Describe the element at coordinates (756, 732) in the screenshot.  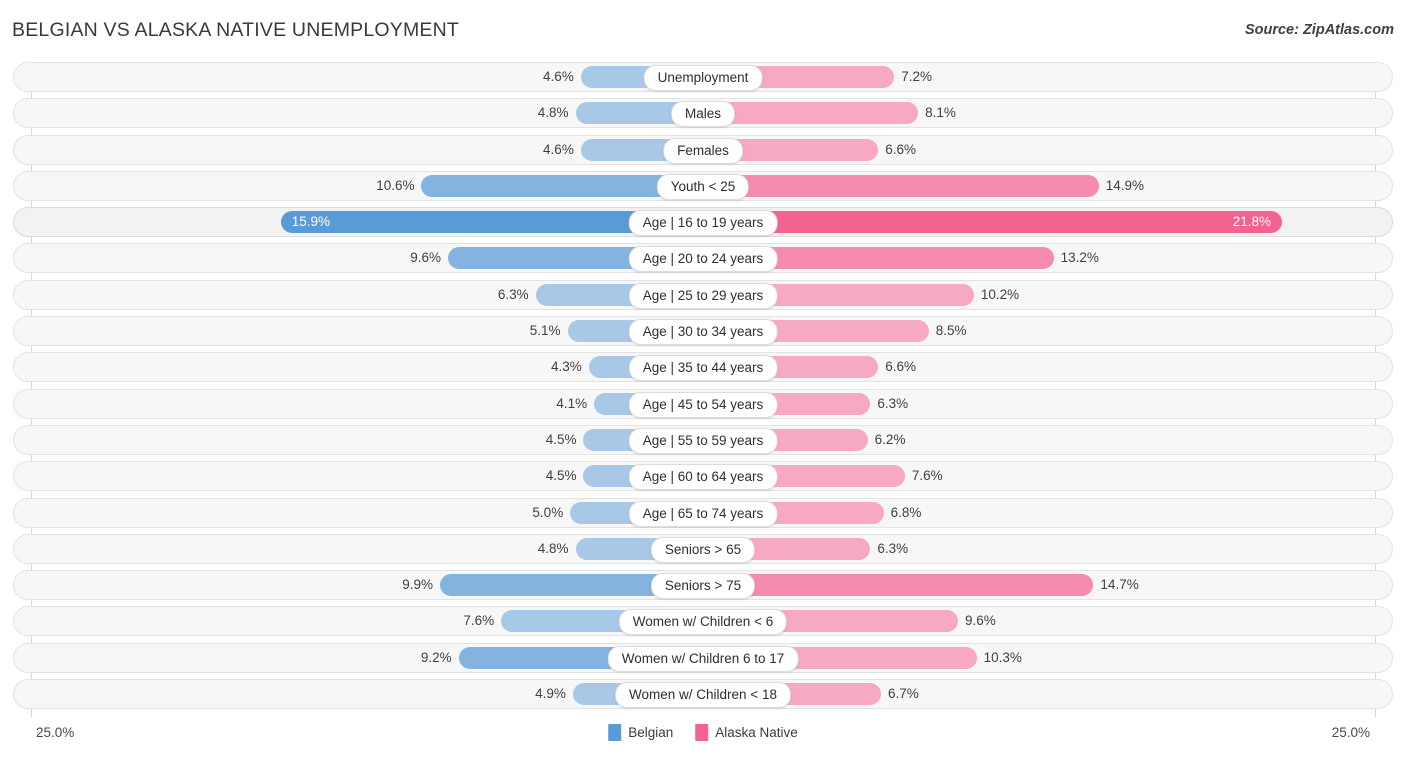
I see `legend-label: Alaska Native` at that location.